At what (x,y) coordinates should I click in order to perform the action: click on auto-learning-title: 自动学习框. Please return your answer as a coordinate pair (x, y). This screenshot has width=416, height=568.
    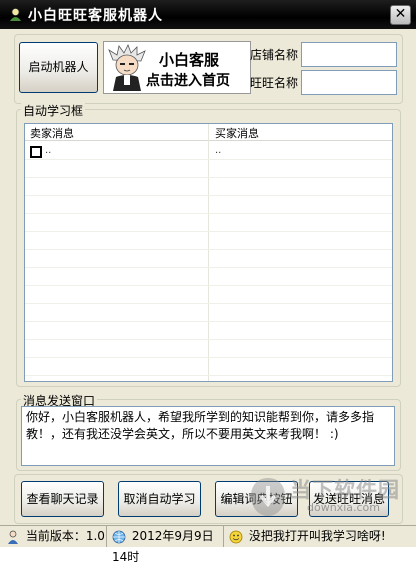
    Looking at the image, I should click on (53, 110).